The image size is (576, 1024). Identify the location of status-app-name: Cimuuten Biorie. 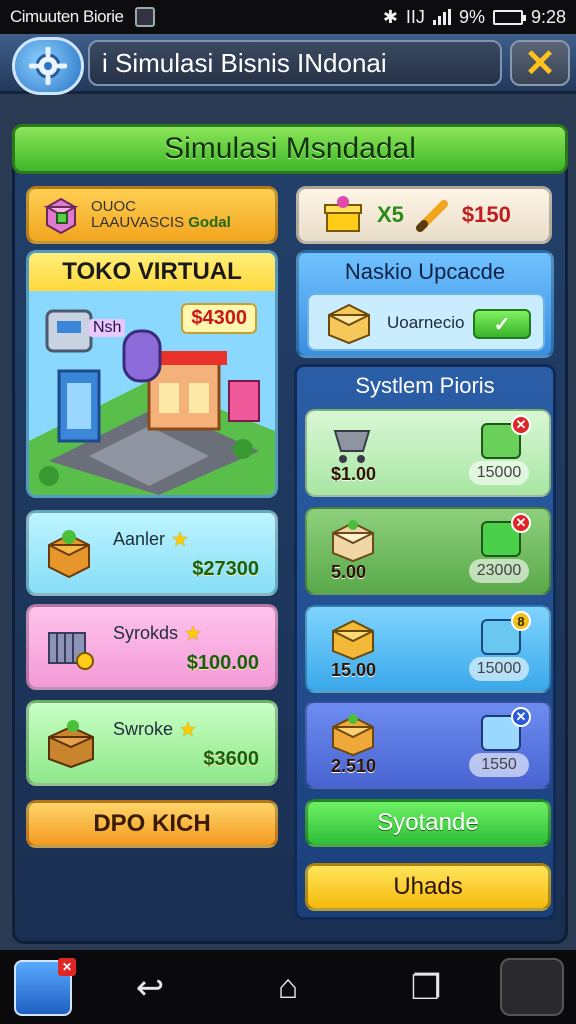
(67, 16).